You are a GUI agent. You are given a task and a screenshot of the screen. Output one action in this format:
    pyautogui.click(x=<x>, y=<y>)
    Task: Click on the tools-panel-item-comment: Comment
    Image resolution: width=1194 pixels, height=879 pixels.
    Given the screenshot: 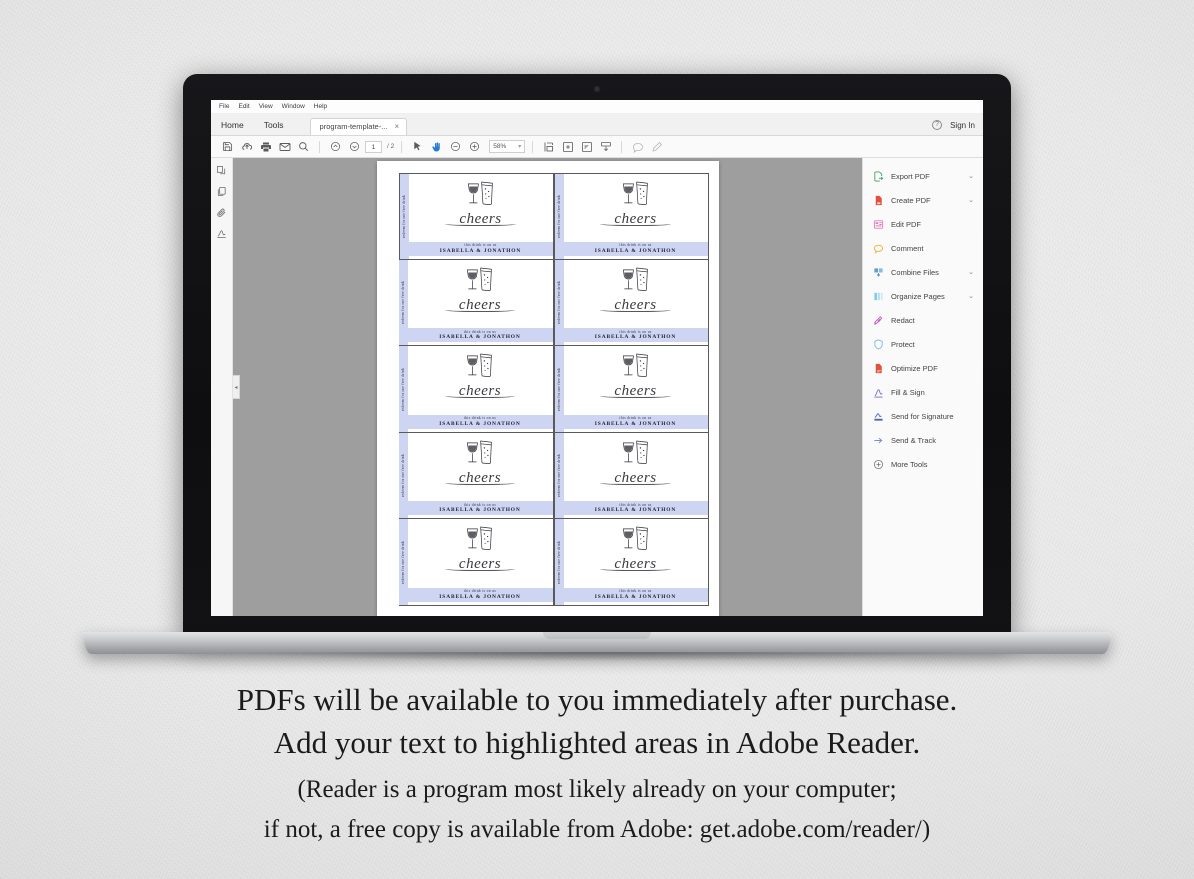 What is the action you would take?
    pyautogui.click(x=923, y=248)
    